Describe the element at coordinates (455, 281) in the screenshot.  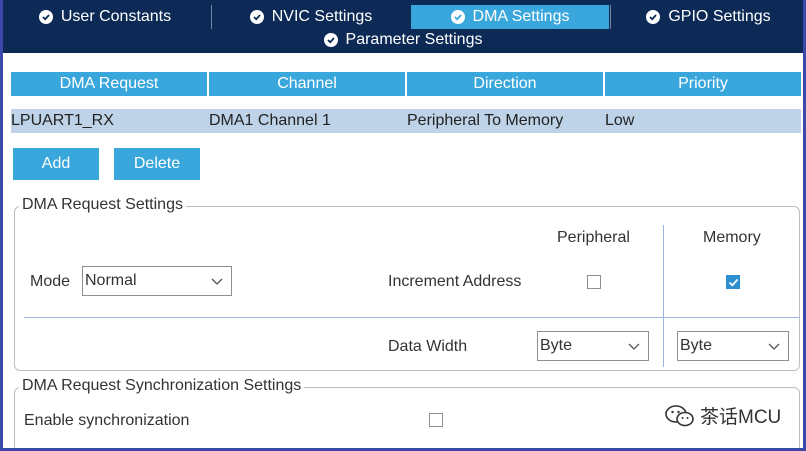
I see `increment-address-label: Increment Address` at that location.